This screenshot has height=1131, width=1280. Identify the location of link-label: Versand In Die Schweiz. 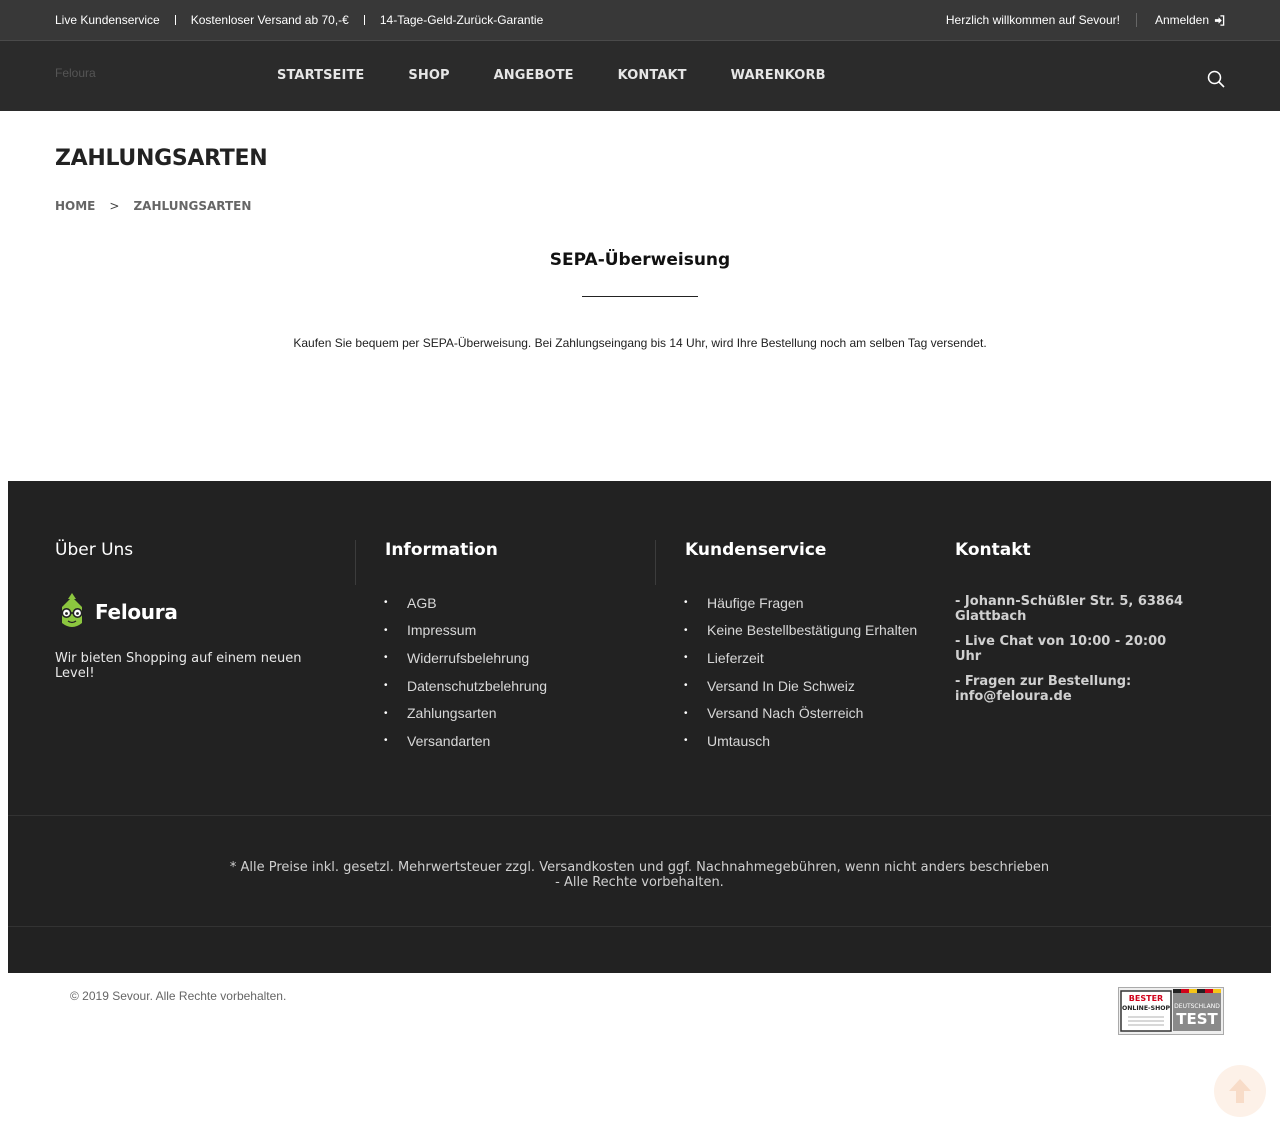
(781, 685).